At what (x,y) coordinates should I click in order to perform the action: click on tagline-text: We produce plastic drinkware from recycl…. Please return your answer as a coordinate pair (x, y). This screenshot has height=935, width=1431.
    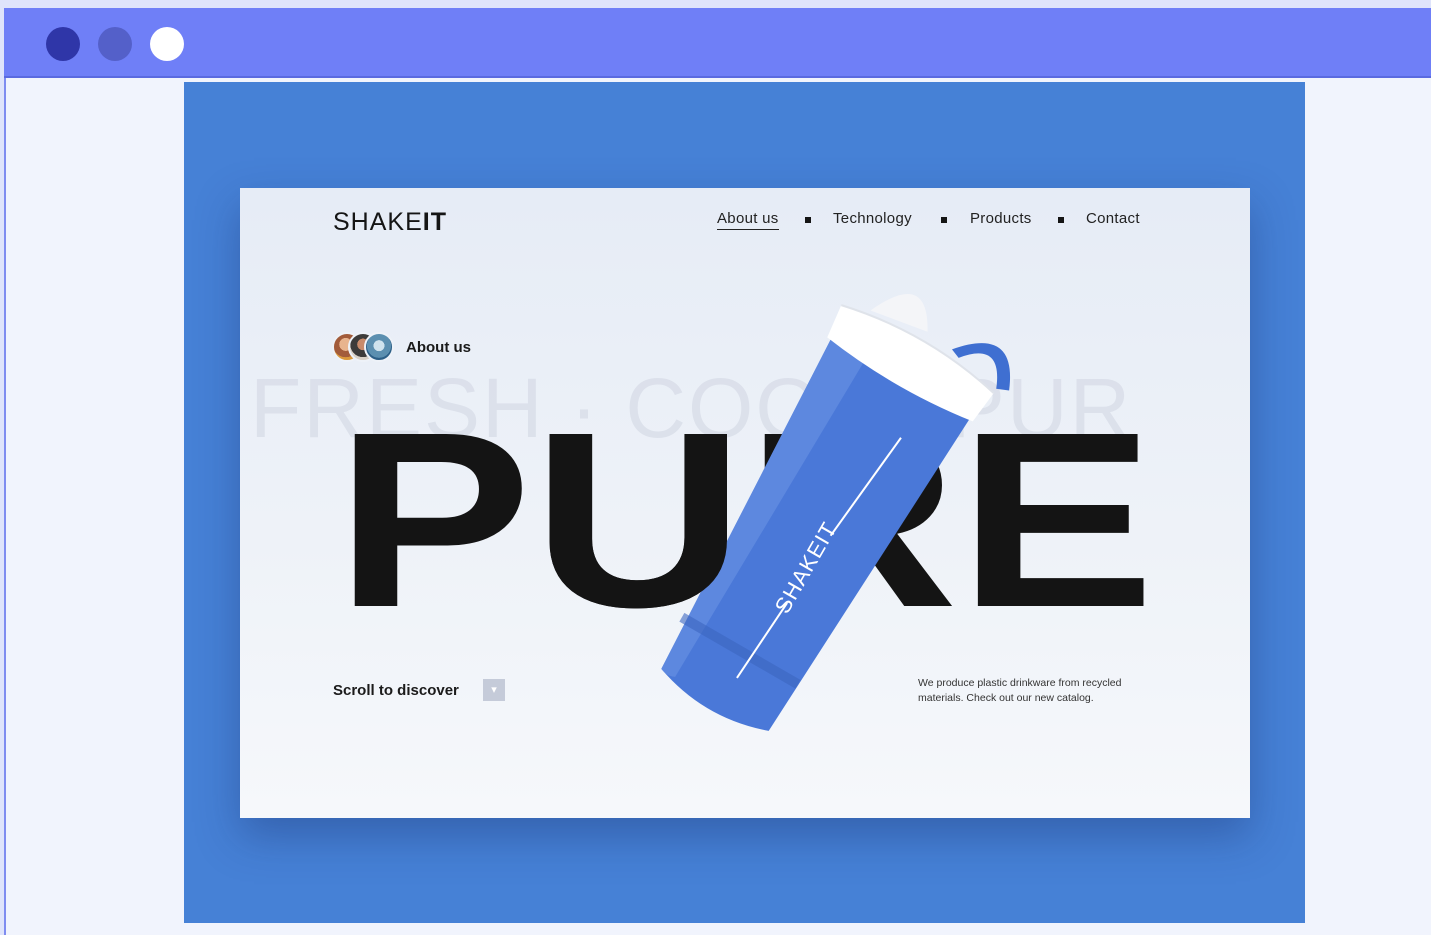
    Looking at the image, I should click on (1020, 690).